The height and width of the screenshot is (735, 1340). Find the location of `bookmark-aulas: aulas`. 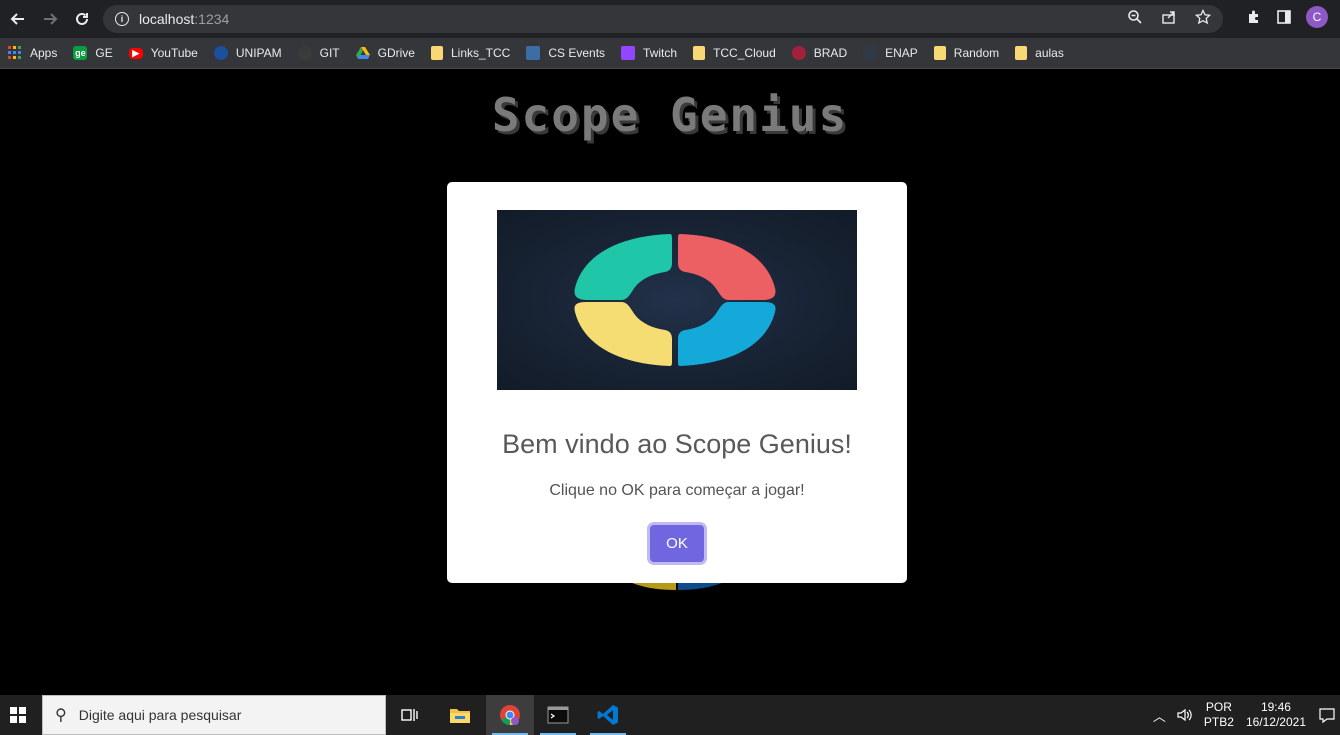

bookmark-aulas: aulas is located at coordinates (1039, 53).